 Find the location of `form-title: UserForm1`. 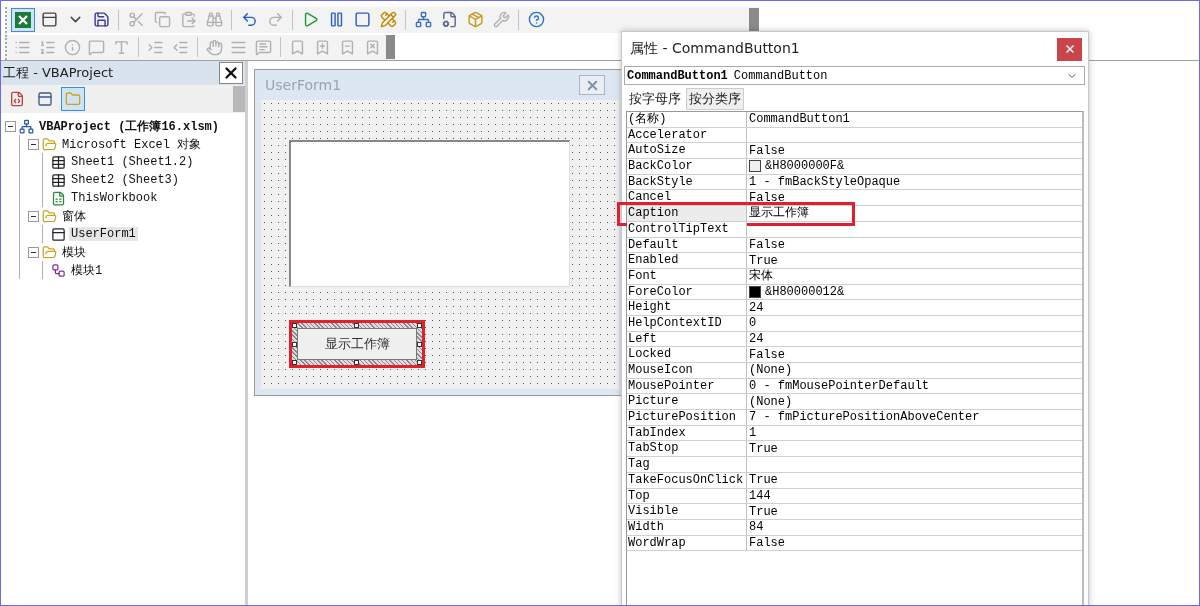

form-title: UserForm1 is located at coordinates (304, 85).